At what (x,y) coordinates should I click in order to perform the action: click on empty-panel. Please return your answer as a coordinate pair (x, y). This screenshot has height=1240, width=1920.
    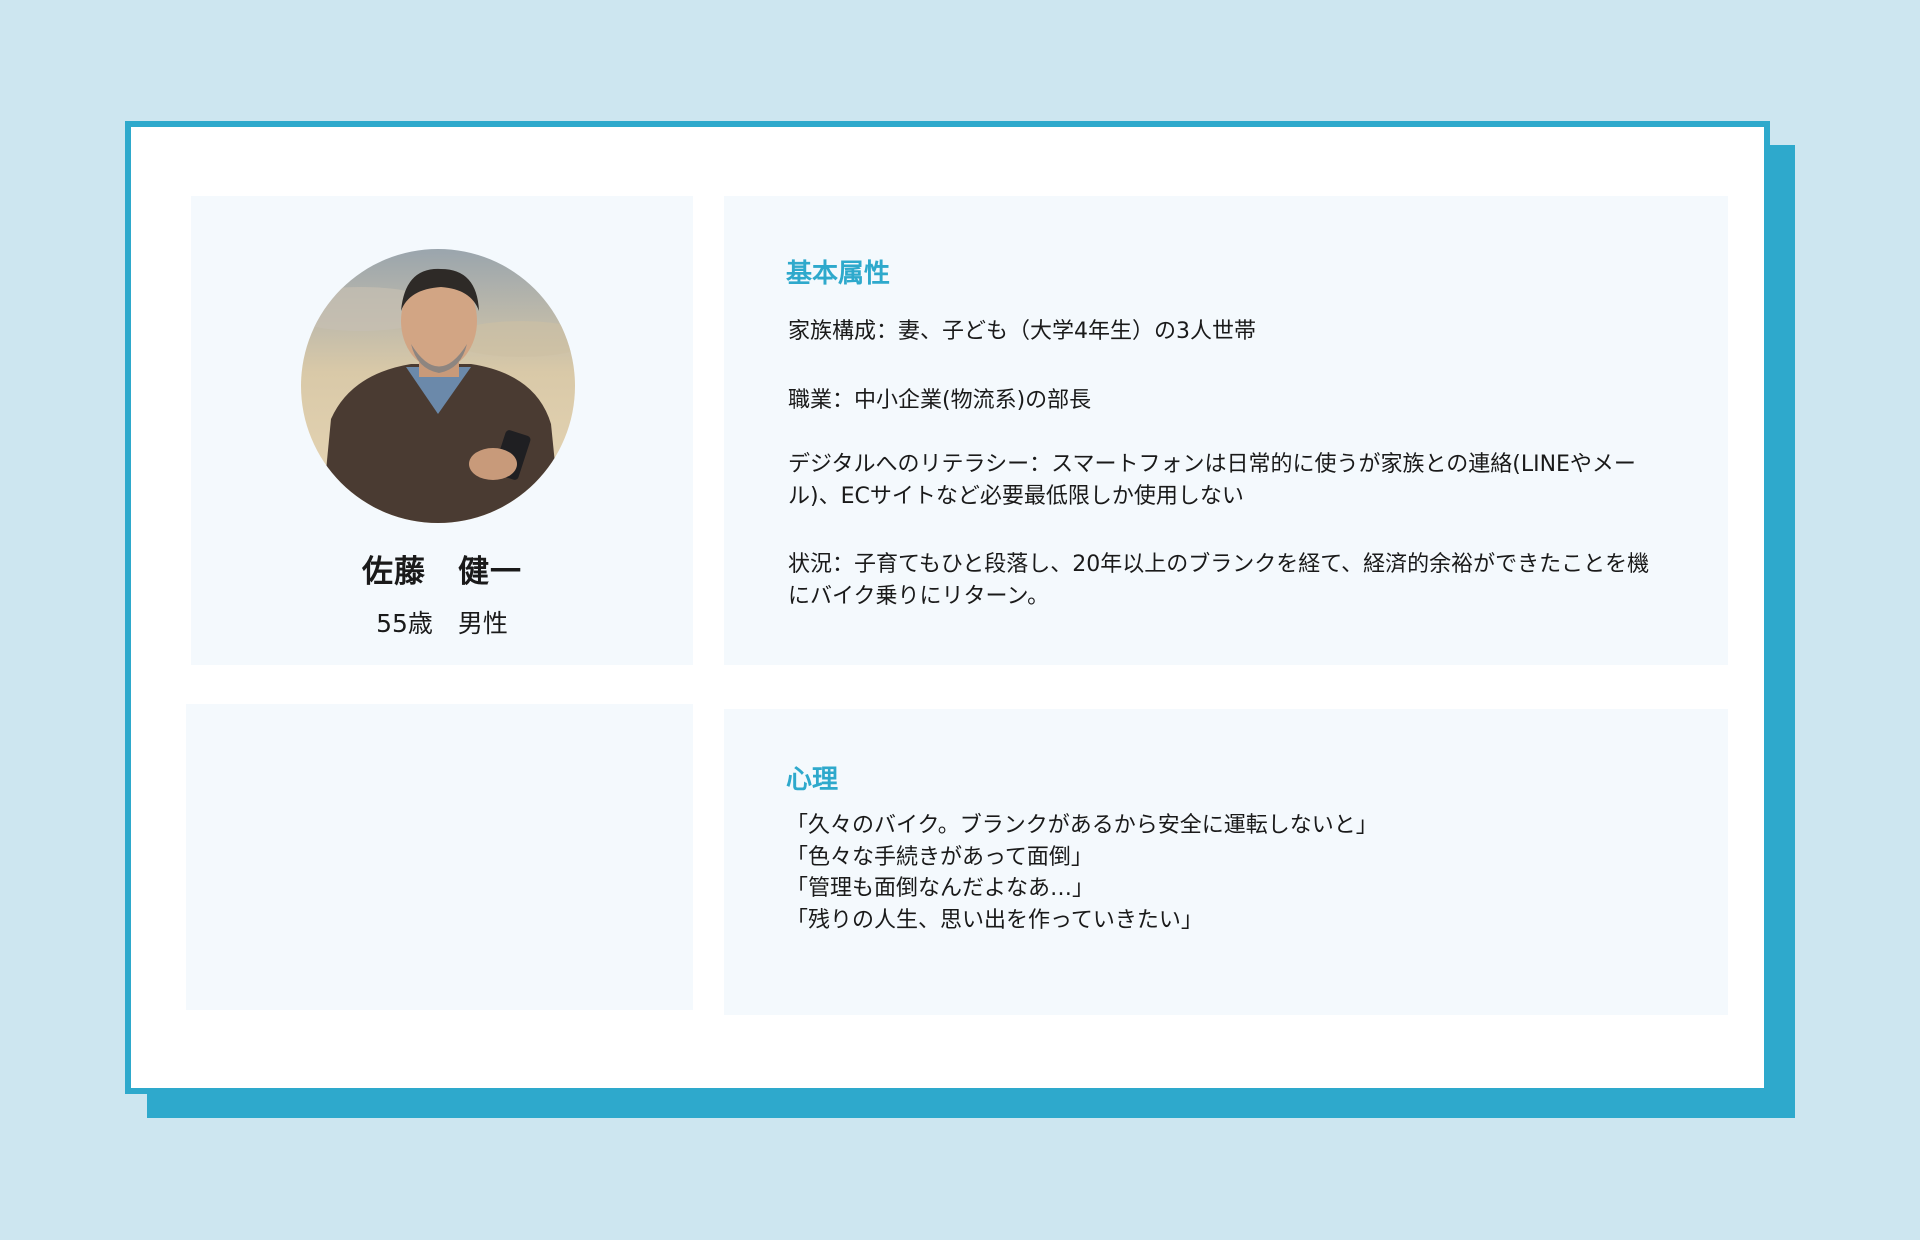
    Looking at the image, I should click on (439, 857).